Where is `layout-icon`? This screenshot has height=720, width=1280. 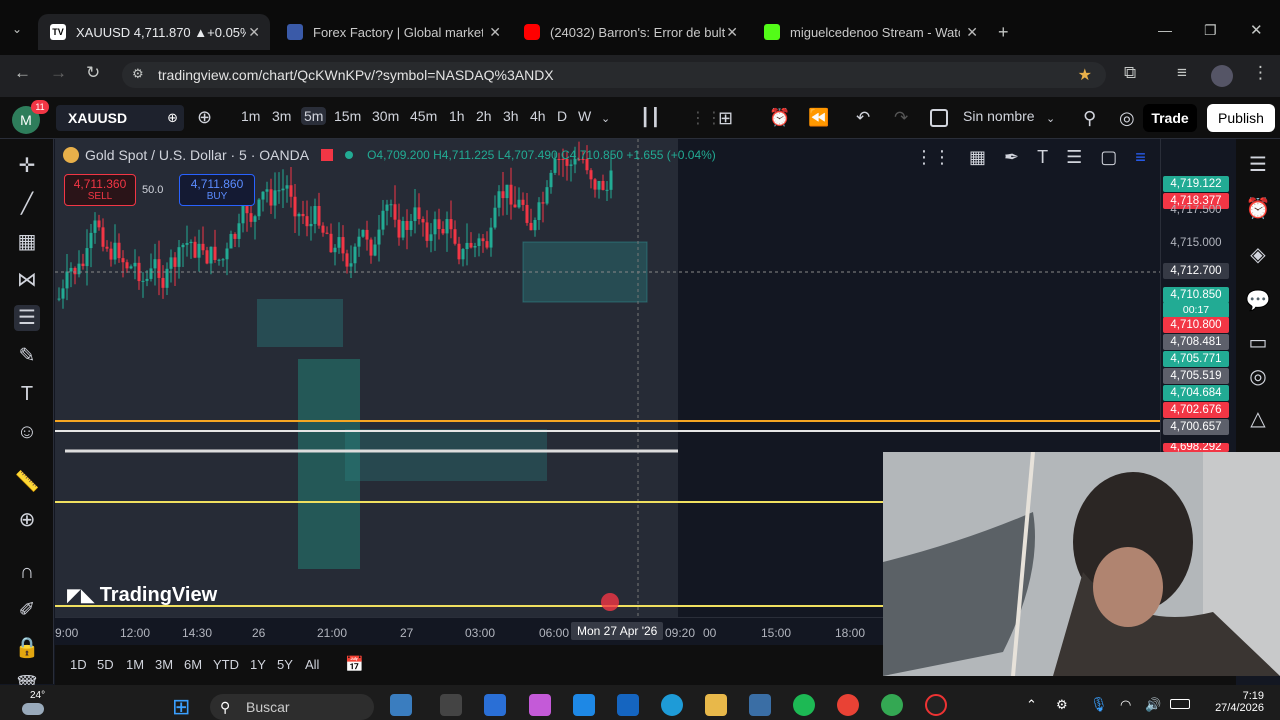 layout-icon is located at coordinates (939, 118).